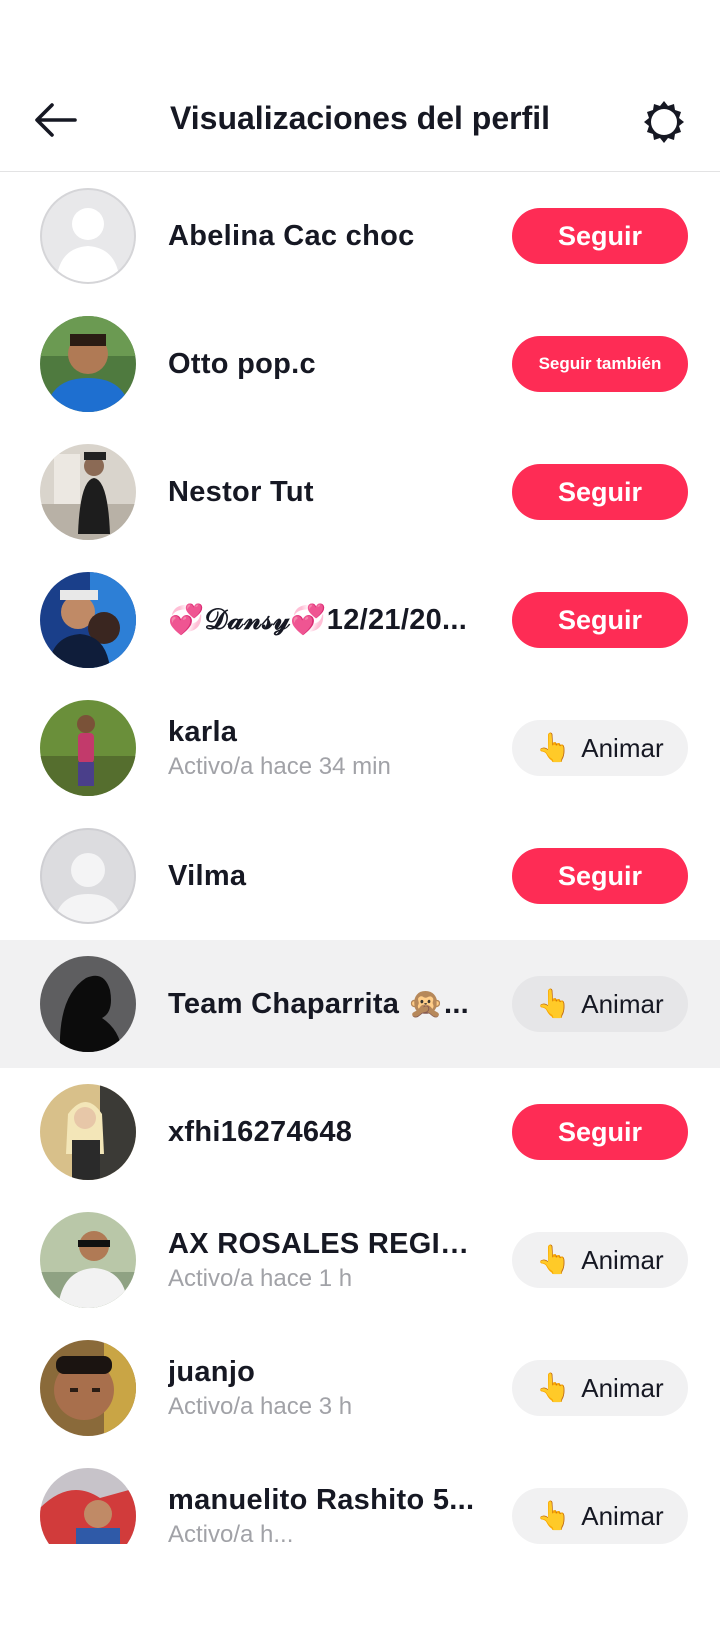  I want to click on viewer-name: karla, so click(324, 732).